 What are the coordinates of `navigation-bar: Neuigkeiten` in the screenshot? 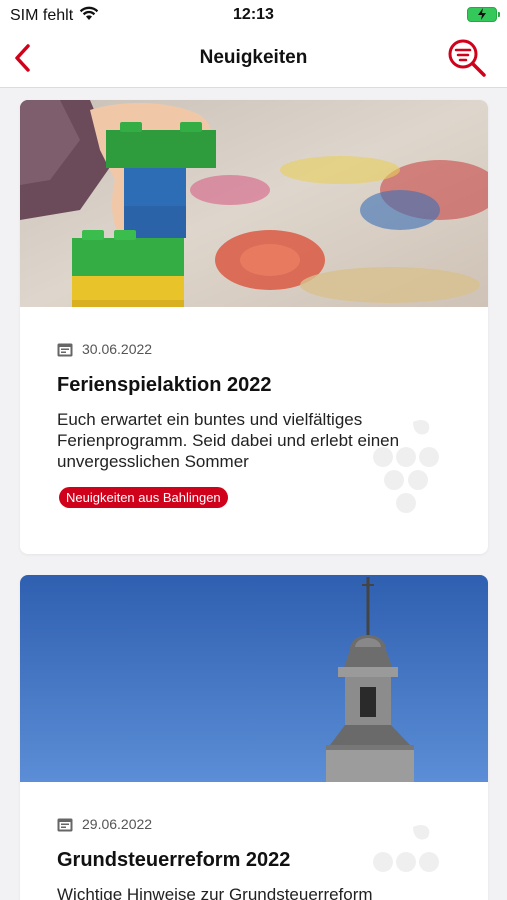 It's located at (253, 59).